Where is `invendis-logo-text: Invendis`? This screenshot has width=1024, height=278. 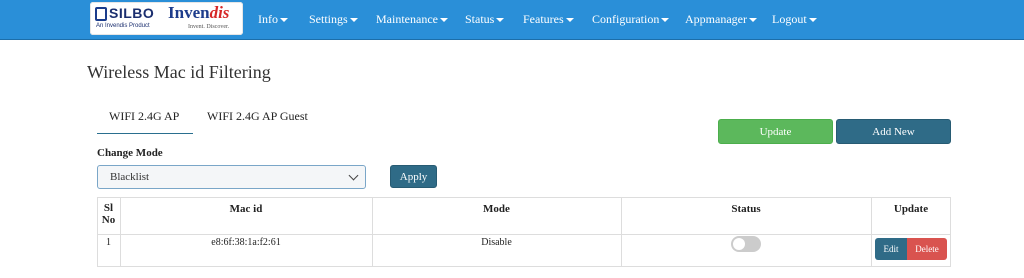 invendis-logo-text: Invendis is located at coordinates (199, 12).